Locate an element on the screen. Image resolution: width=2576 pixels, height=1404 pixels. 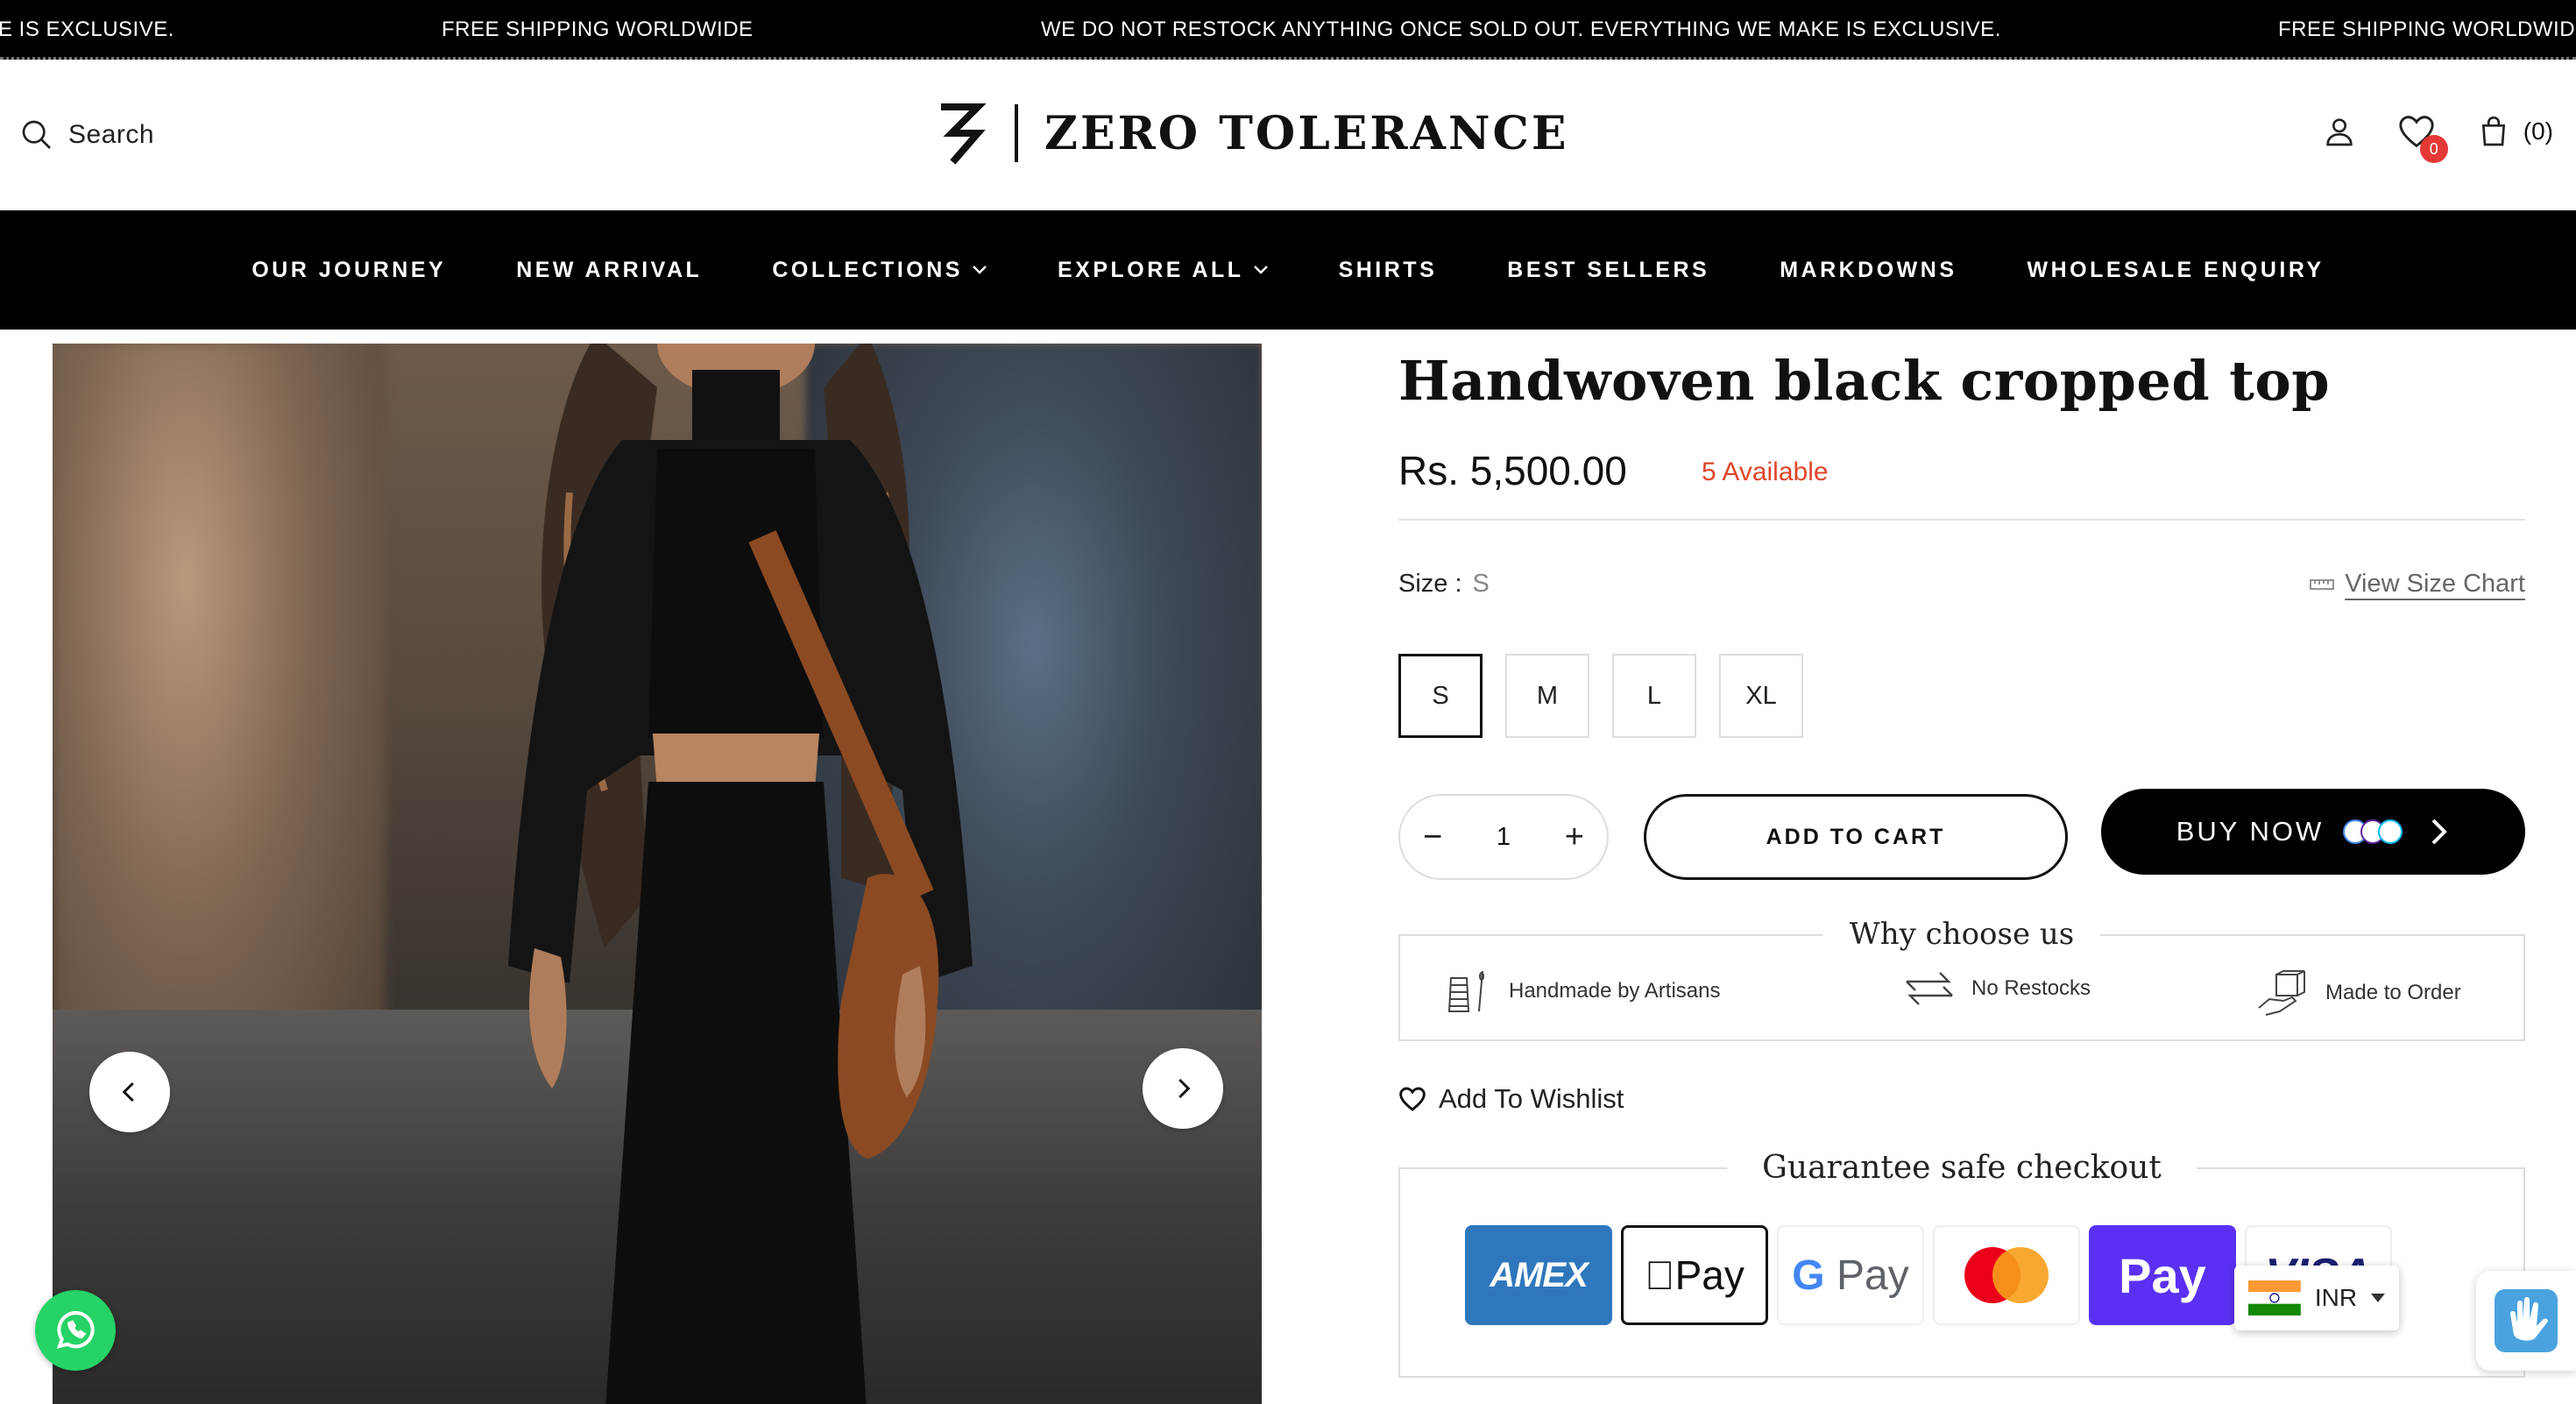
nav-label: EXPLORE ALL is located at coordinates (1150, 269).